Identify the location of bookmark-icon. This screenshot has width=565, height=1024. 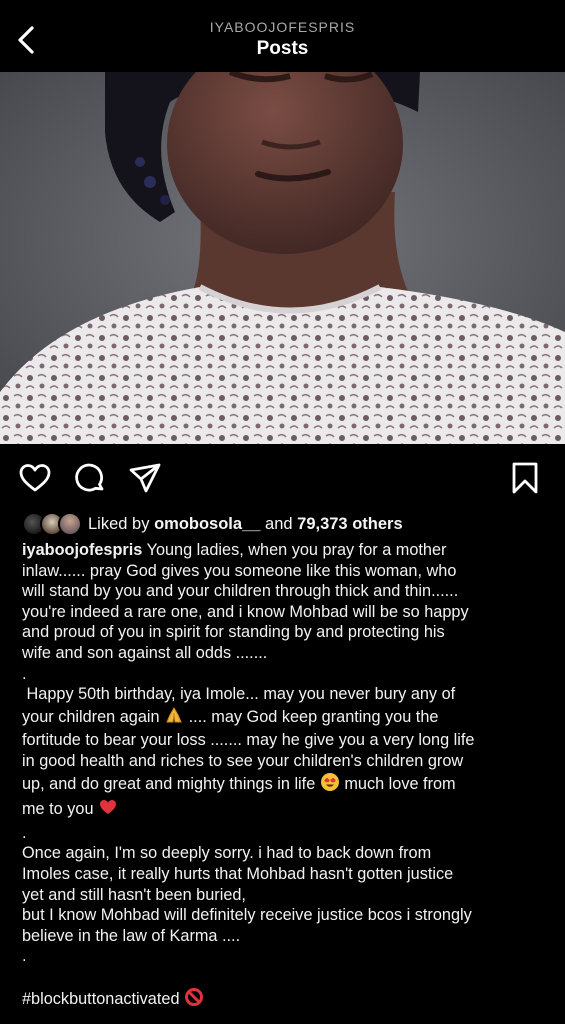
(525, 478).